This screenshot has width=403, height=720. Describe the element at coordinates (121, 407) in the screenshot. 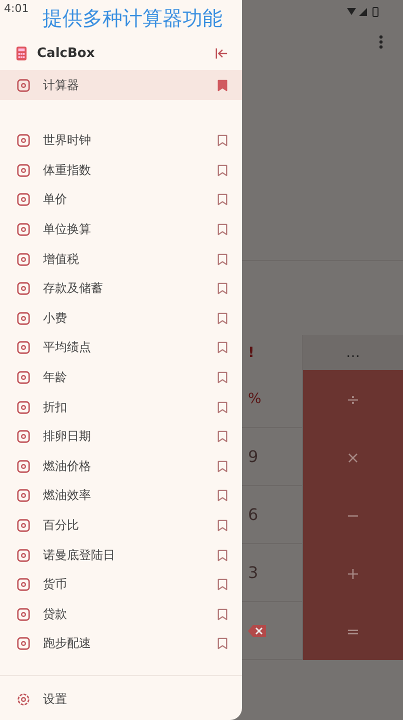

I see `drawer-item: 折扣` at that location.